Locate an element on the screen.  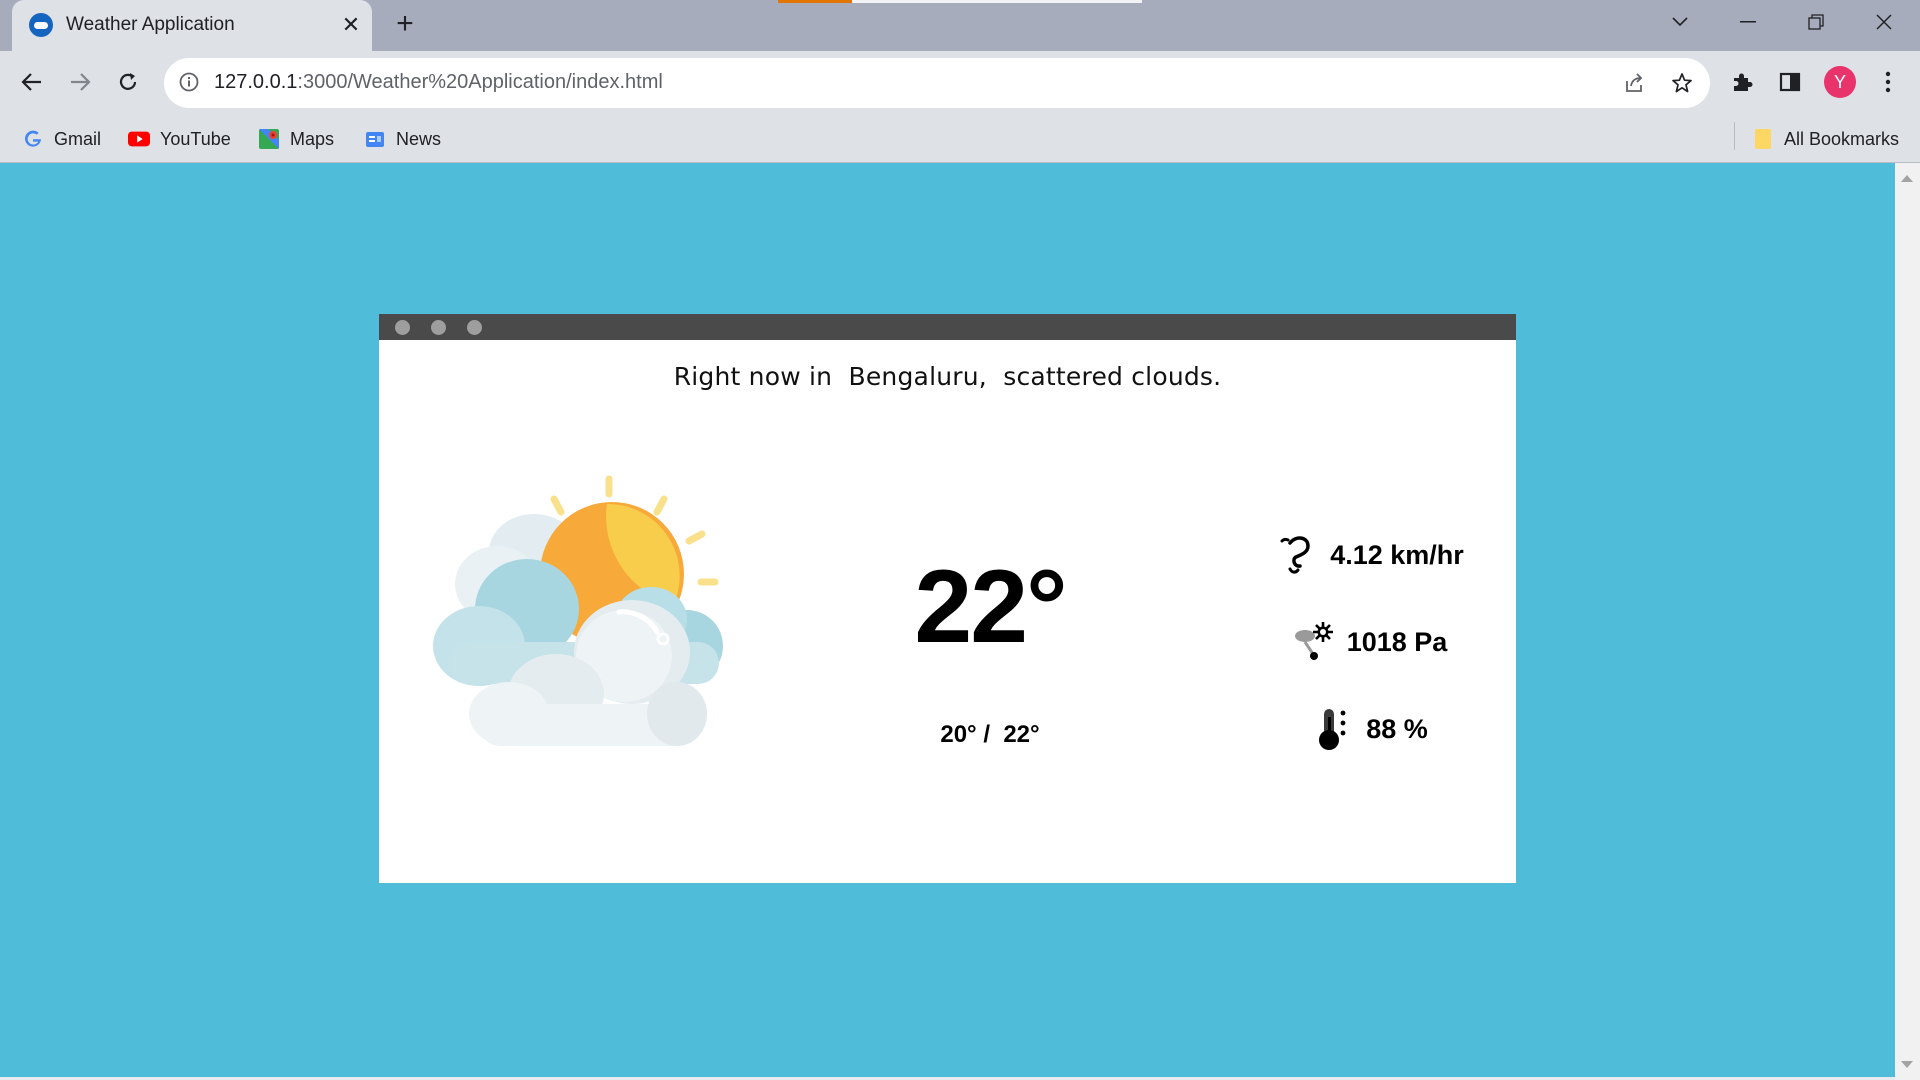
all-bookmarks-label: All Bookmarks is located at coordinates (1842, 138).